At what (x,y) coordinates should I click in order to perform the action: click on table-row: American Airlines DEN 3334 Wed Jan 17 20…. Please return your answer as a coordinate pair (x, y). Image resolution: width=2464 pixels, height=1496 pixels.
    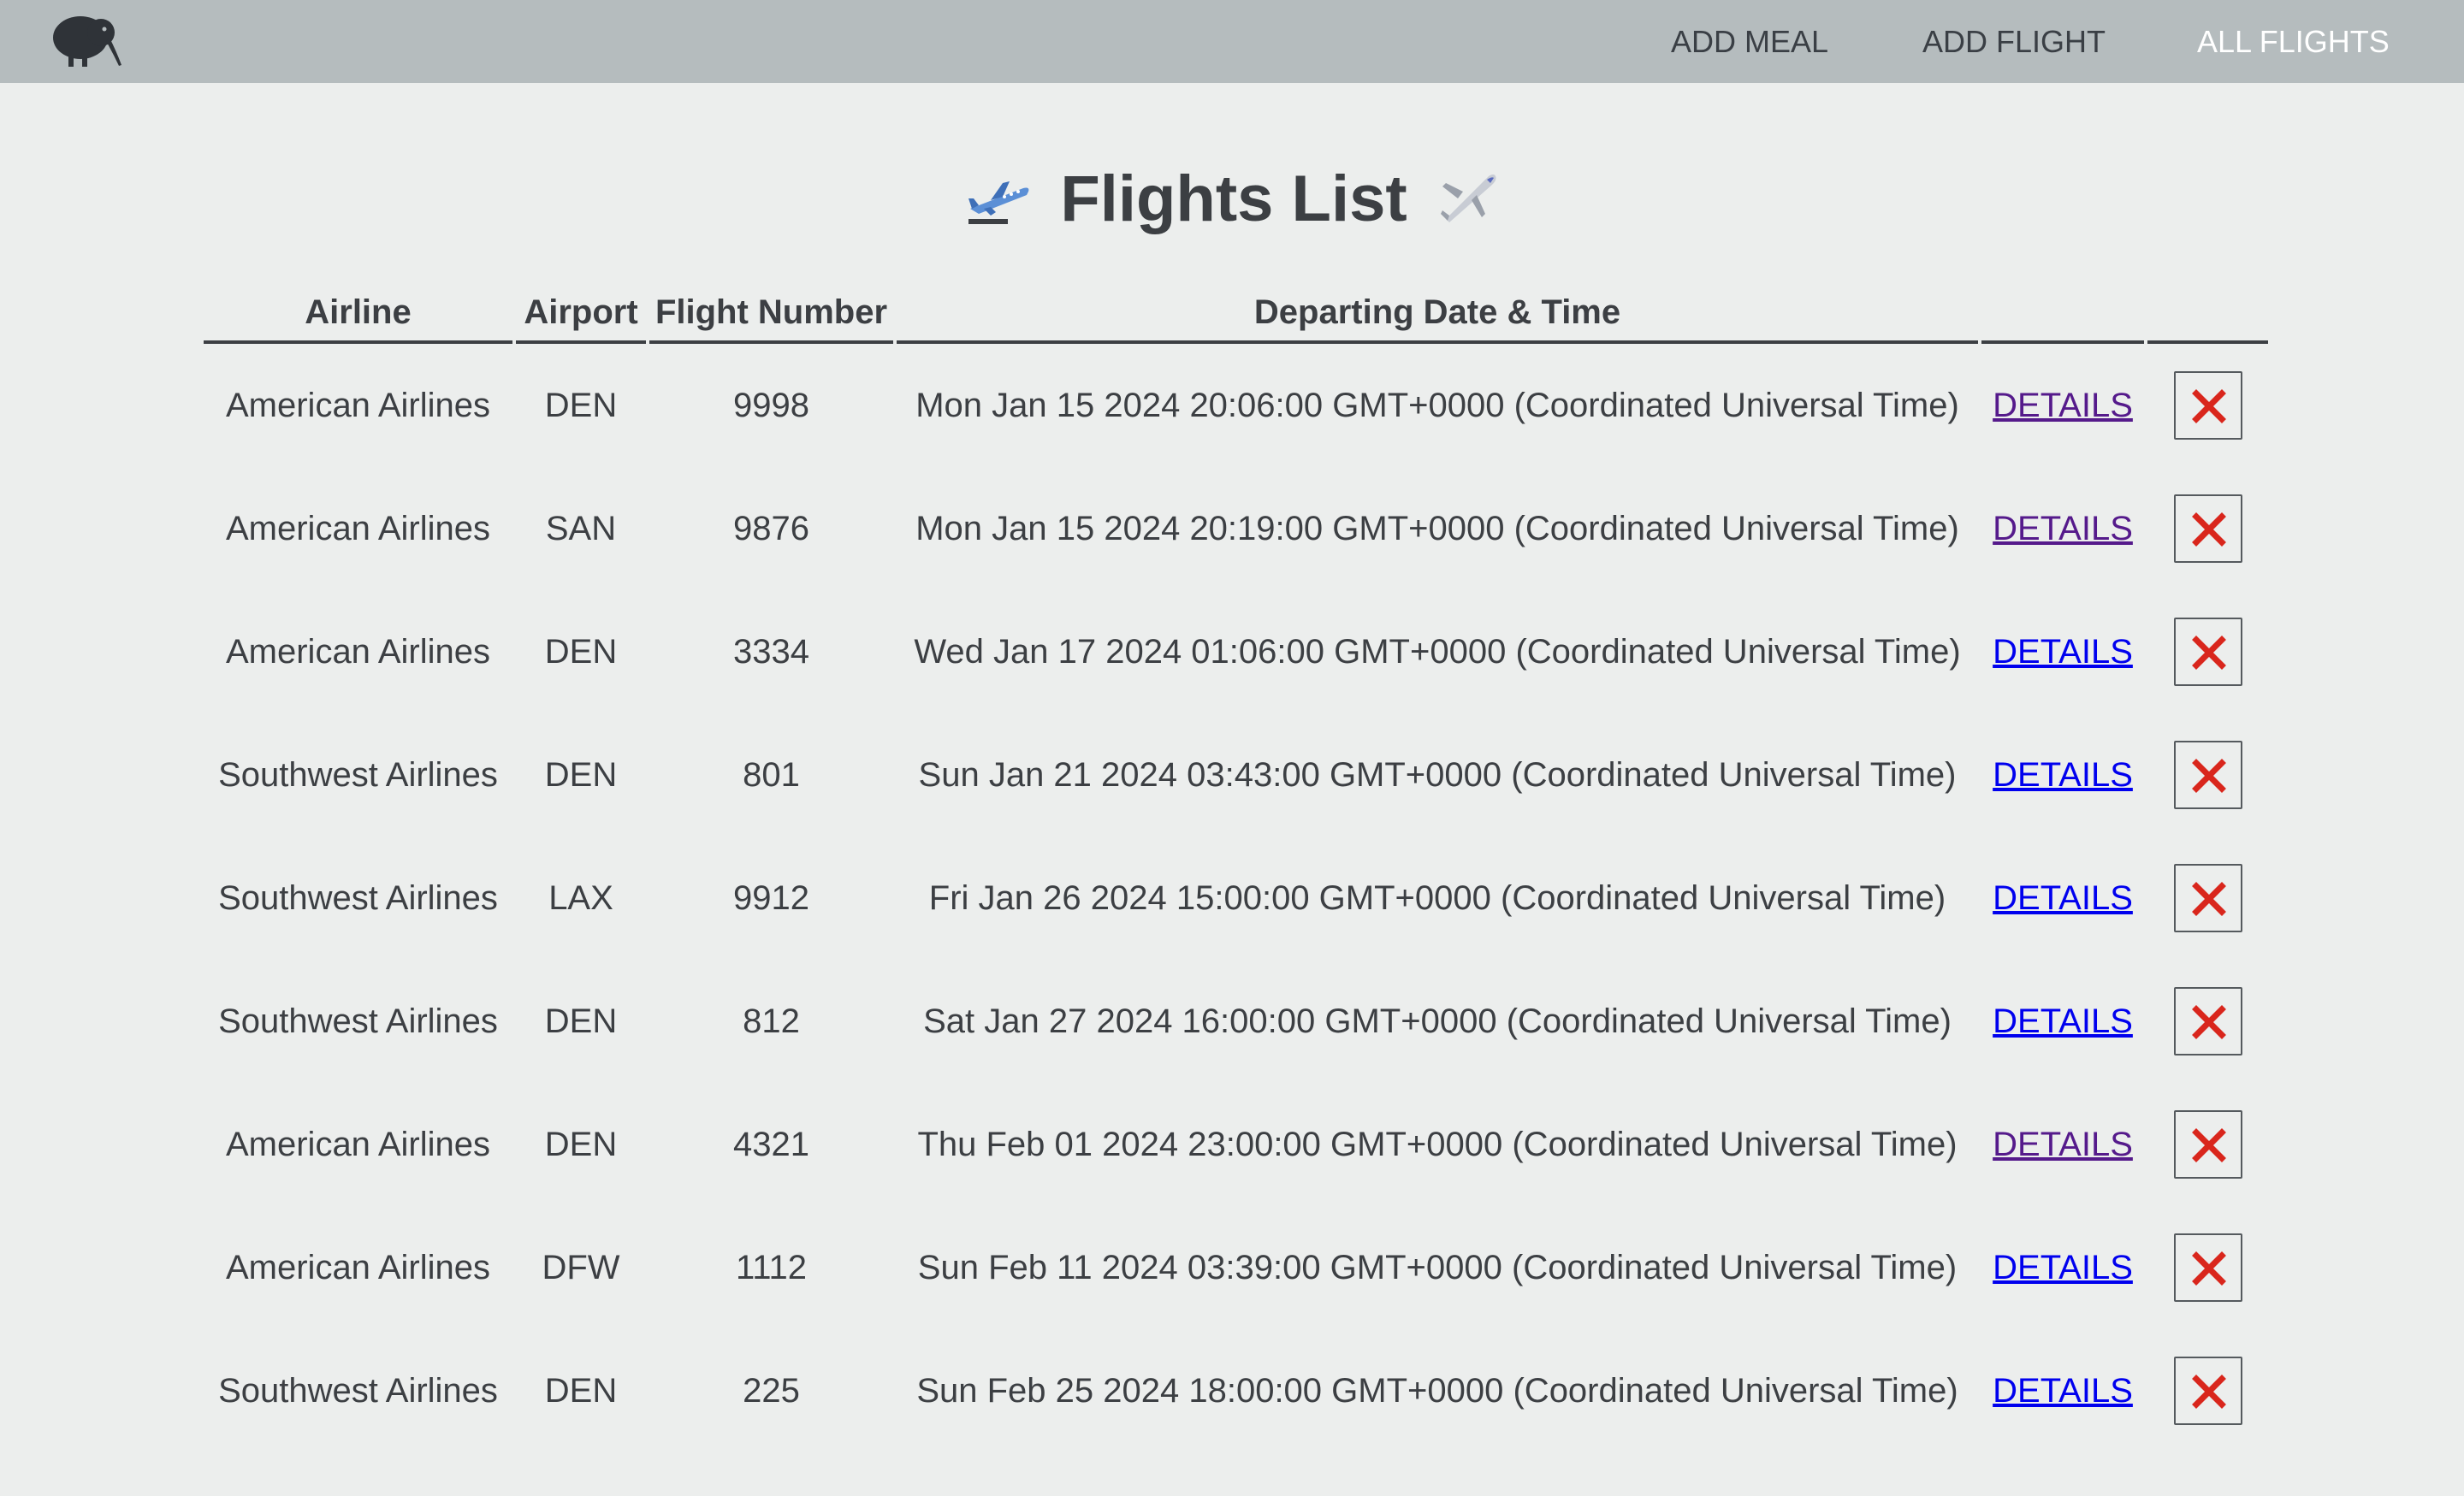
    Looking at the image, I should click on (1236, 651).